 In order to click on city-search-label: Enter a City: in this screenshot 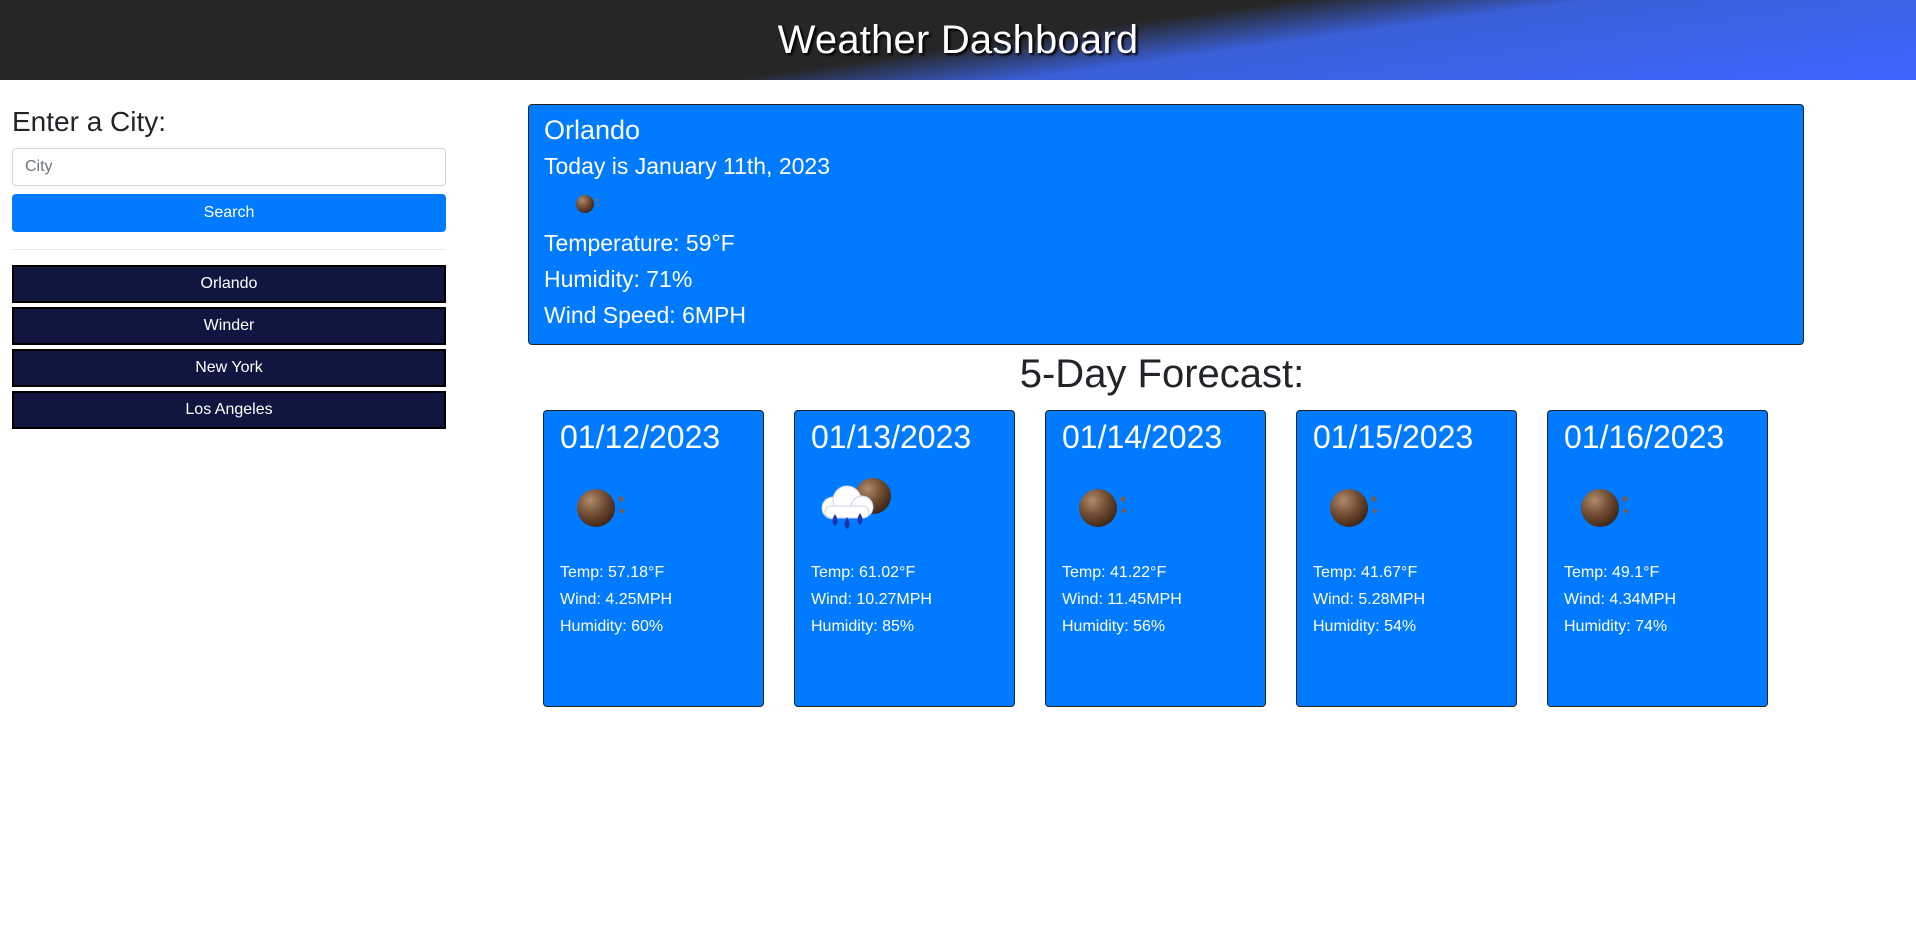, I will do `click(89, 121)`.